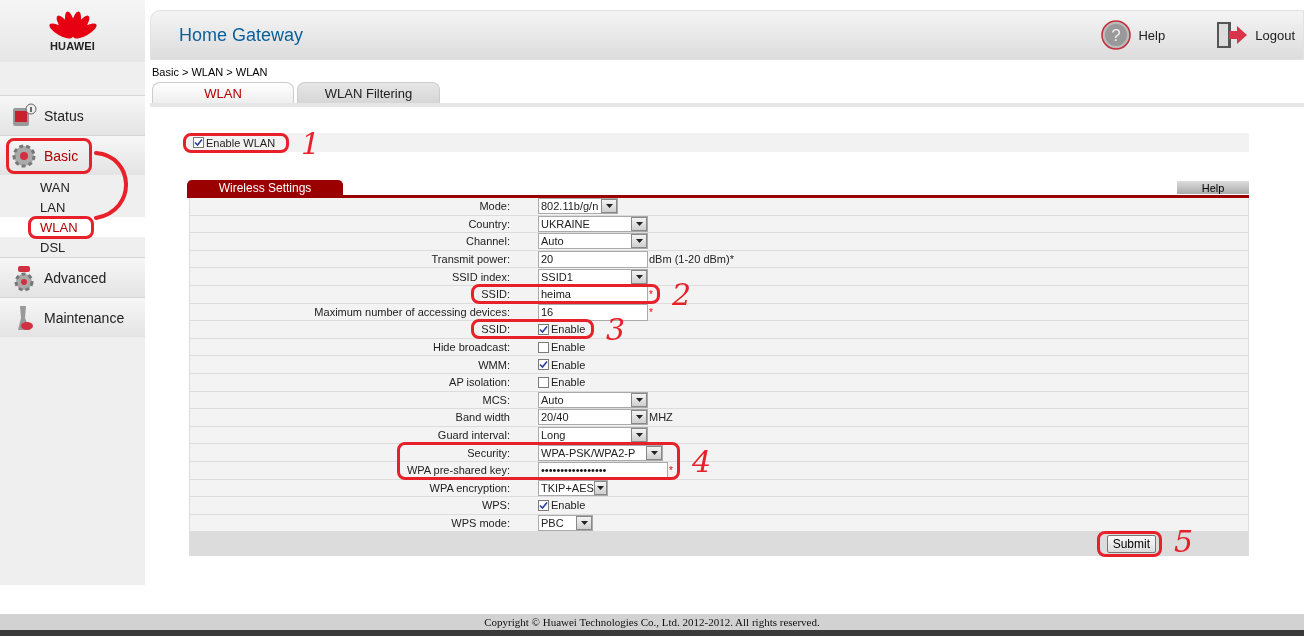 The height and width of the screenshot is (636, 1304). What do you see at coordinates (578, 206) in the screenshot?
I see `dropdown: 802.11b/g/n` at bounding box center [578, 206].